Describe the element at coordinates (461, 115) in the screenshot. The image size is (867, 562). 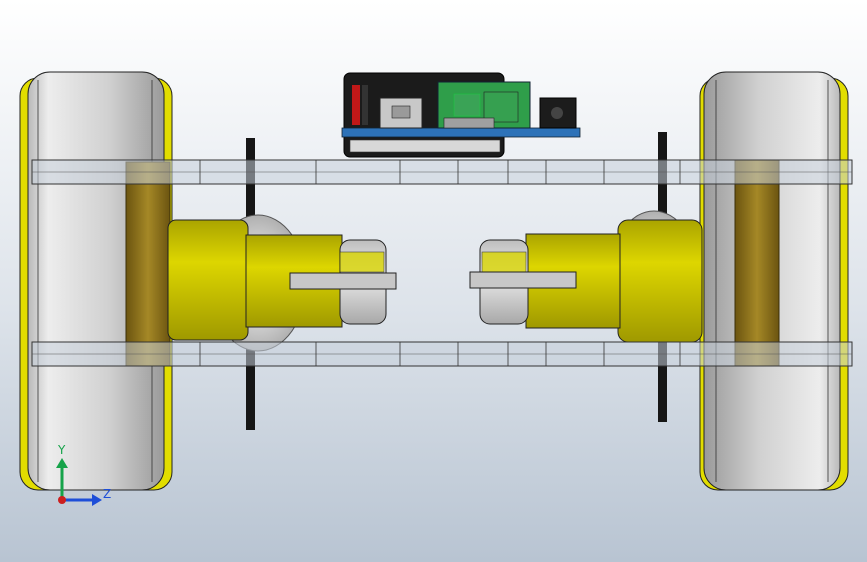
I see `controller-board` at that location.